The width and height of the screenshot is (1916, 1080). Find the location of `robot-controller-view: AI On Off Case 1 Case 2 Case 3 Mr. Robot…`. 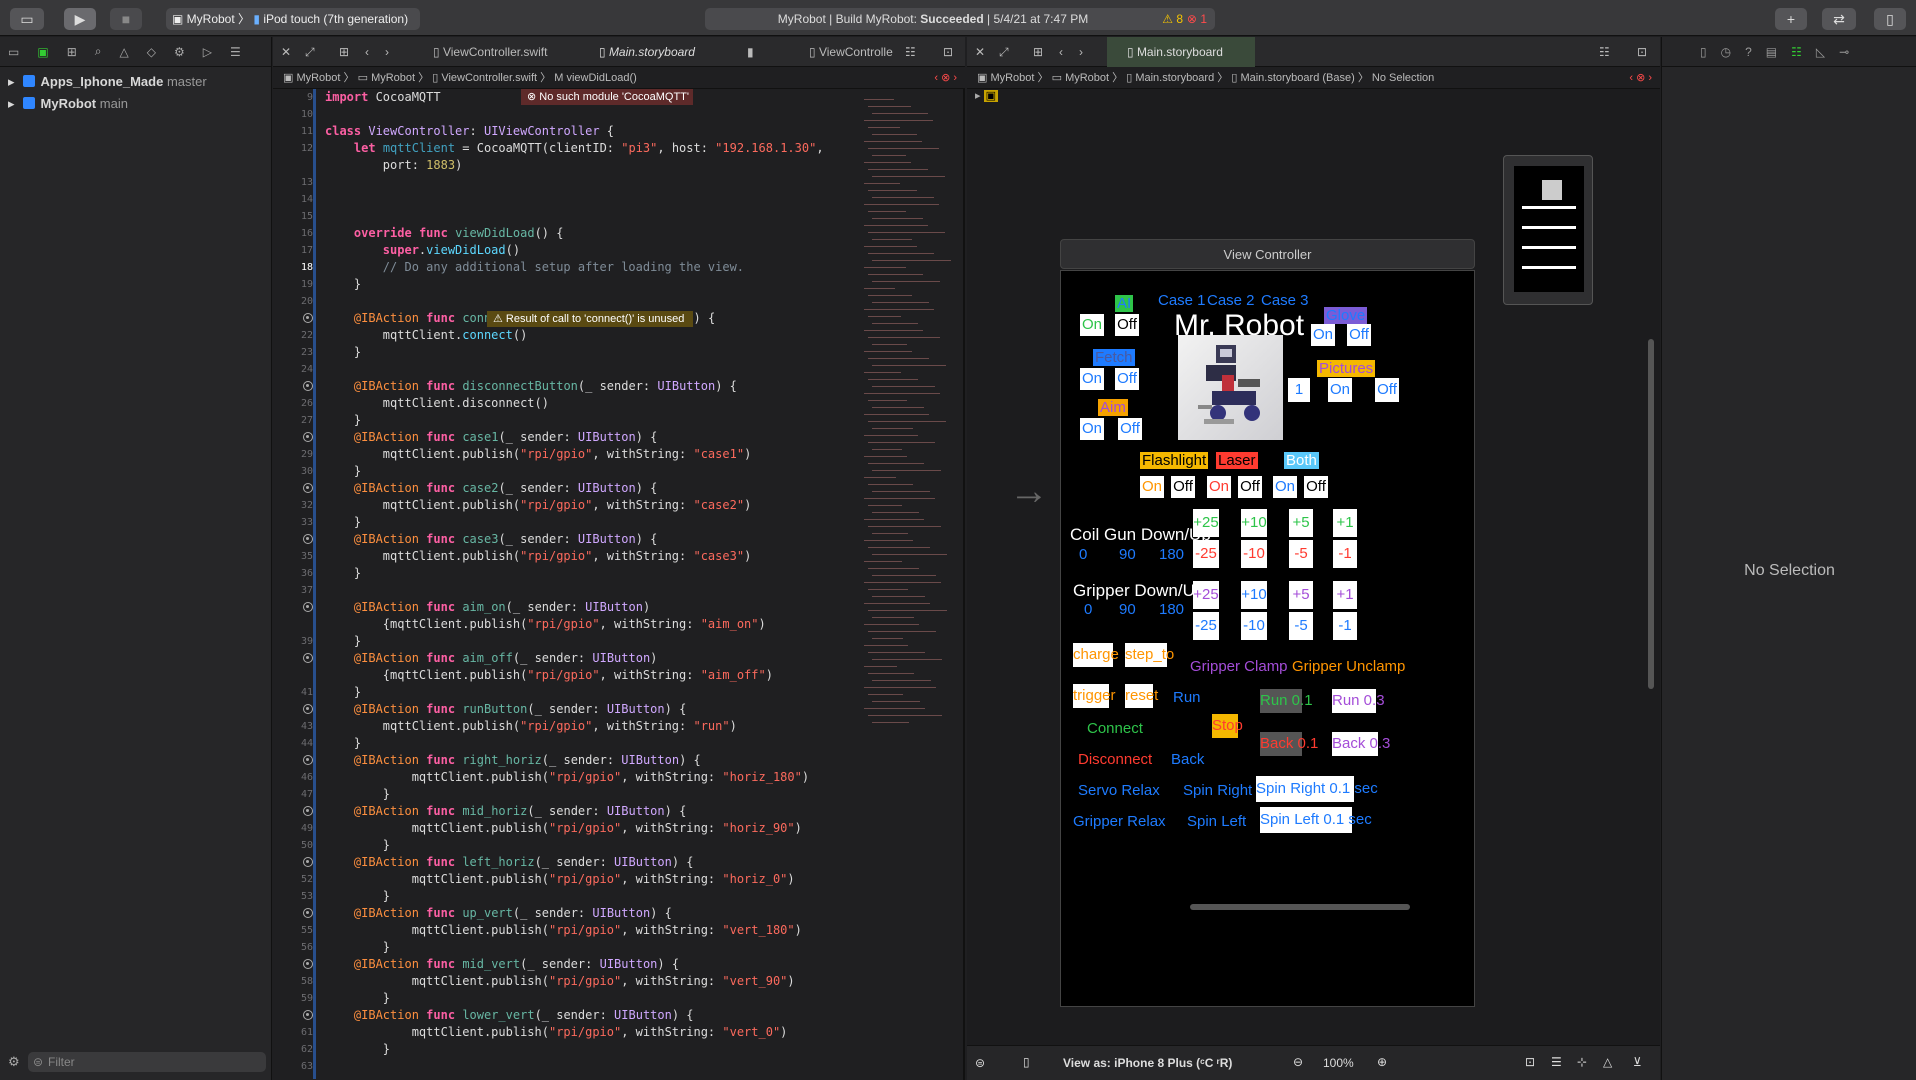

robot-controller-view: AI On Off Case 1 Case 2 Case 3 Mr. Robot… is located at coordinates (1267, 638).